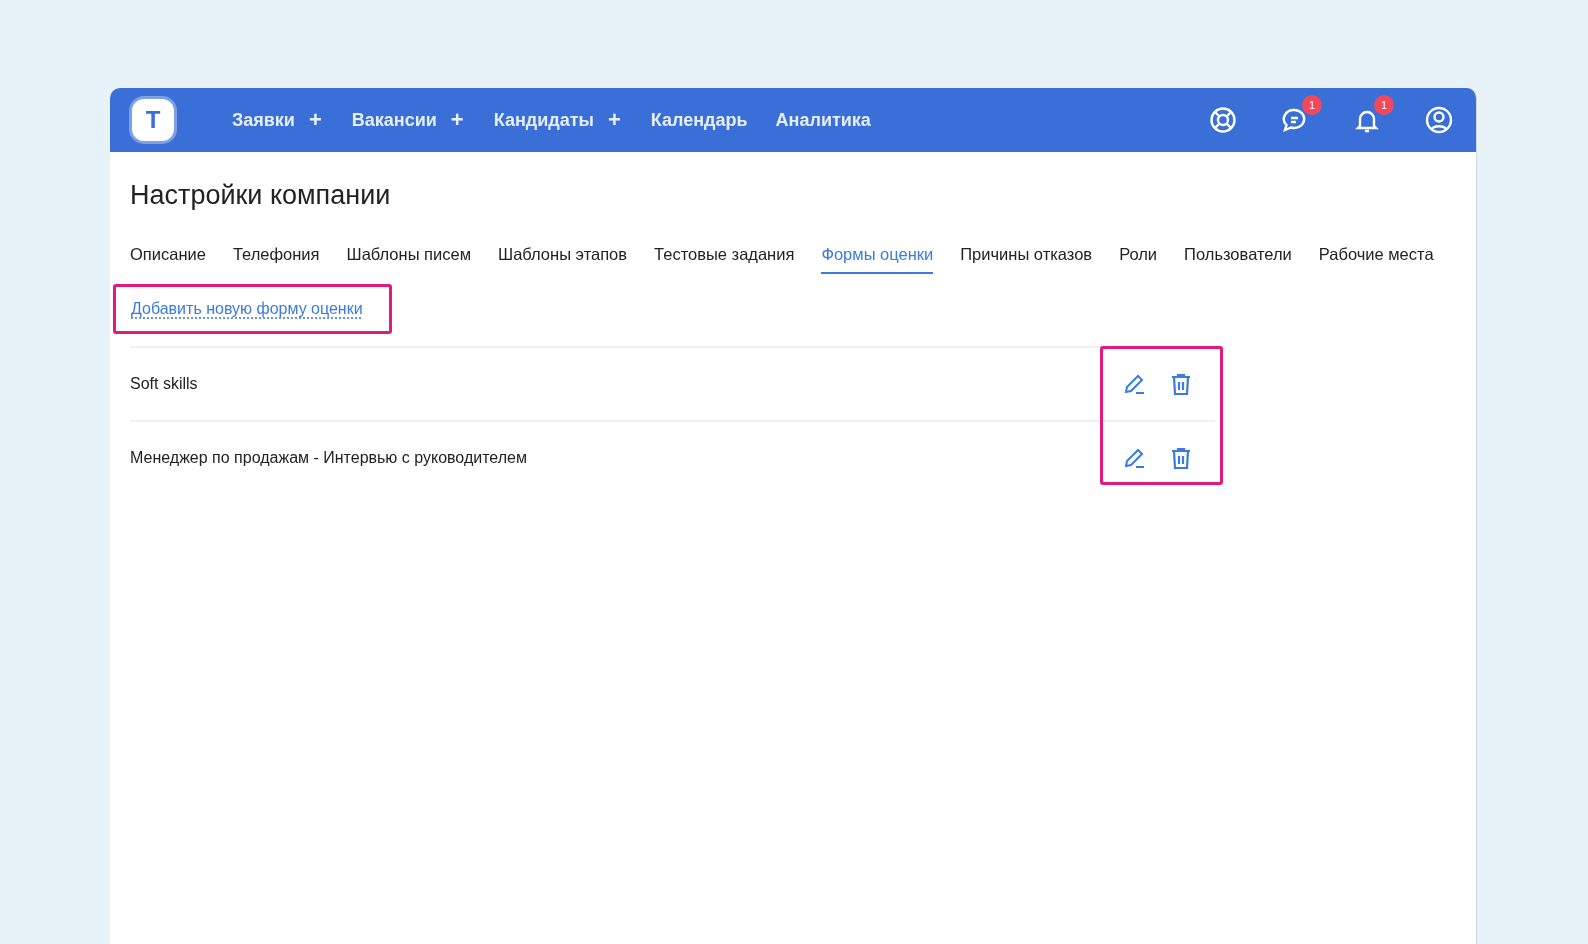 The image size is (1588, 944). What do you see at coordinates (699, 120) in the screenshot?
I see `nav-link: Календарь` at bounding box center [699, 120].